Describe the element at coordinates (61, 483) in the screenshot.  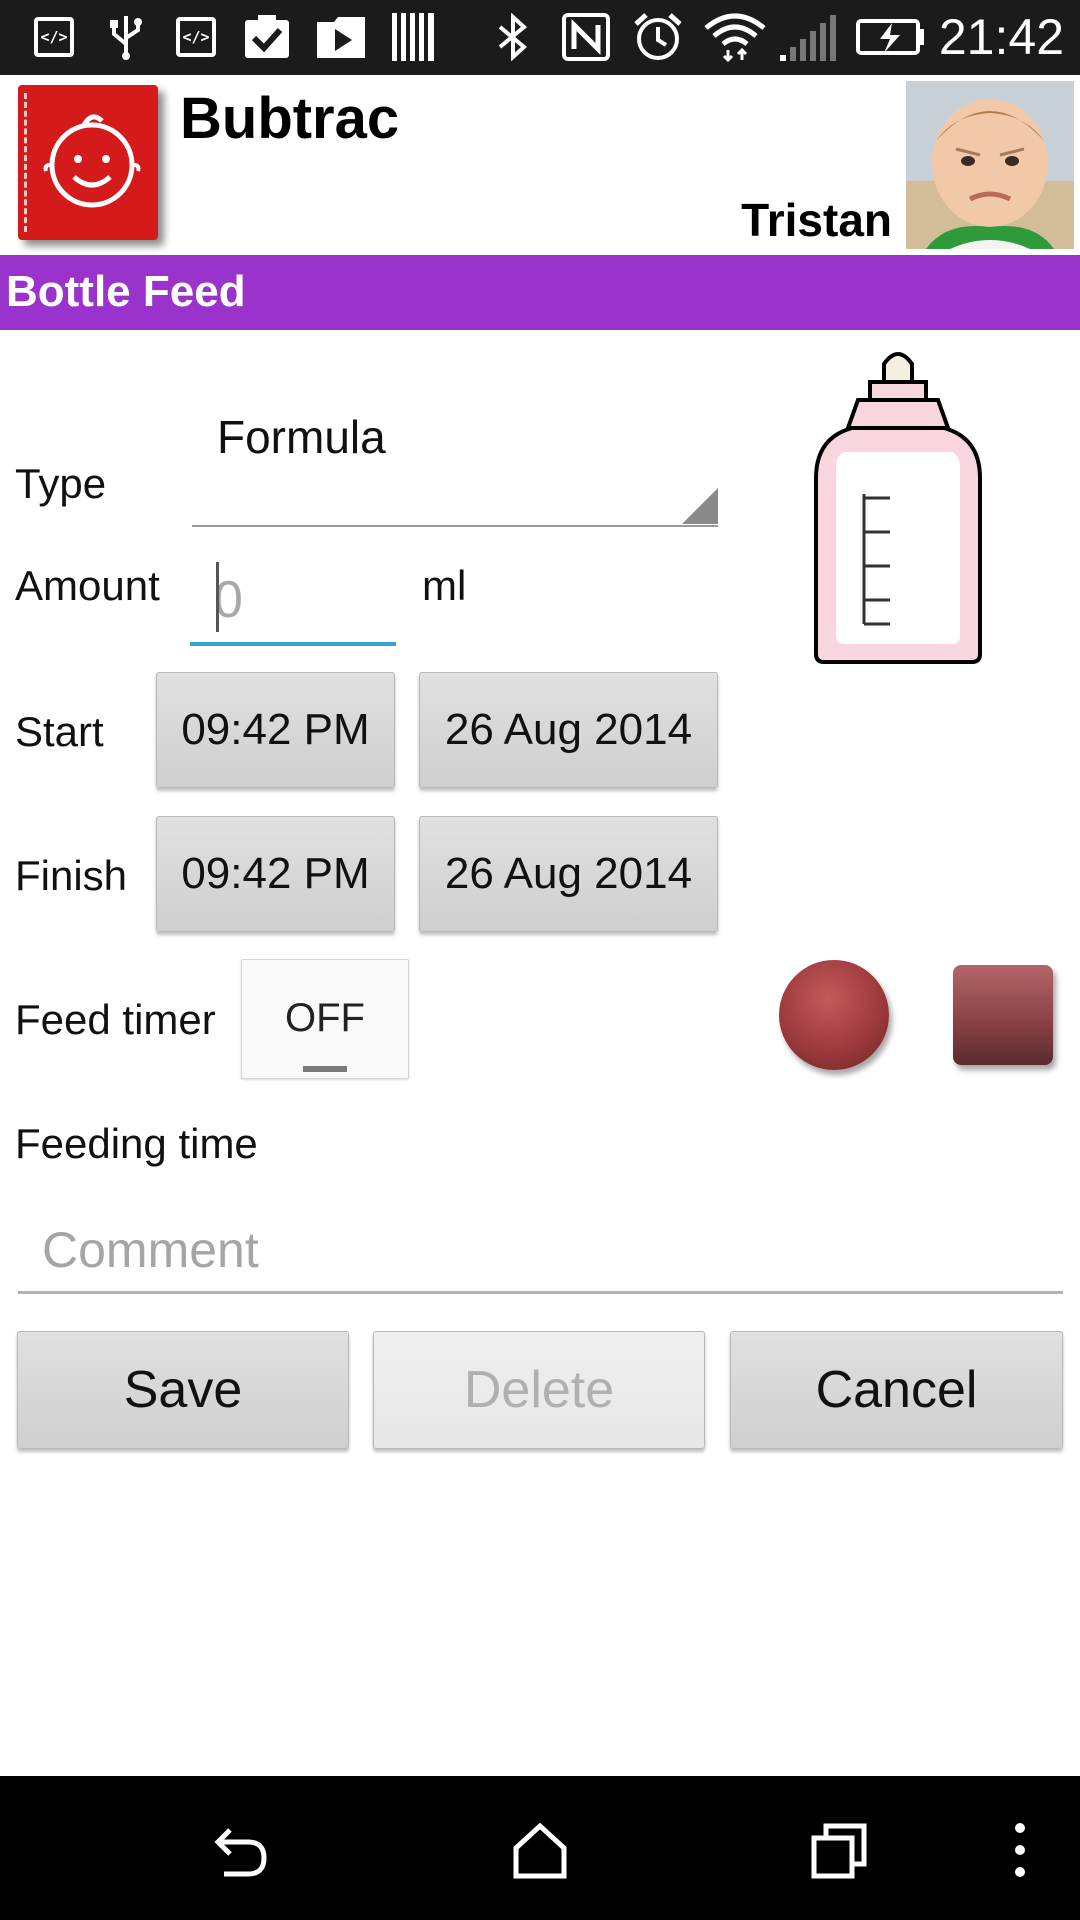
I see `type-label: Type` at that location.